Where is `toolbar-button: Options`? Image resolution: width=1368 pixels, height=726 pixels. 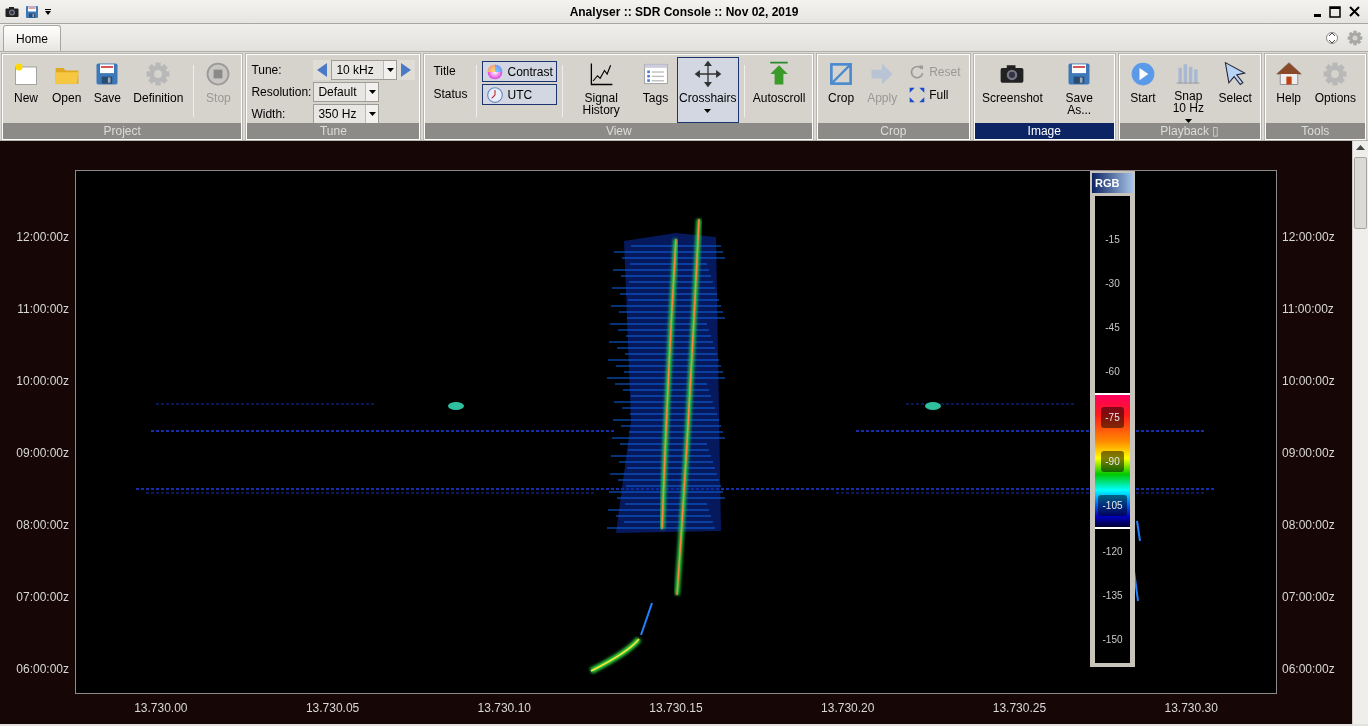
toolbar-button: Options is located at coordinates (1335, 90).